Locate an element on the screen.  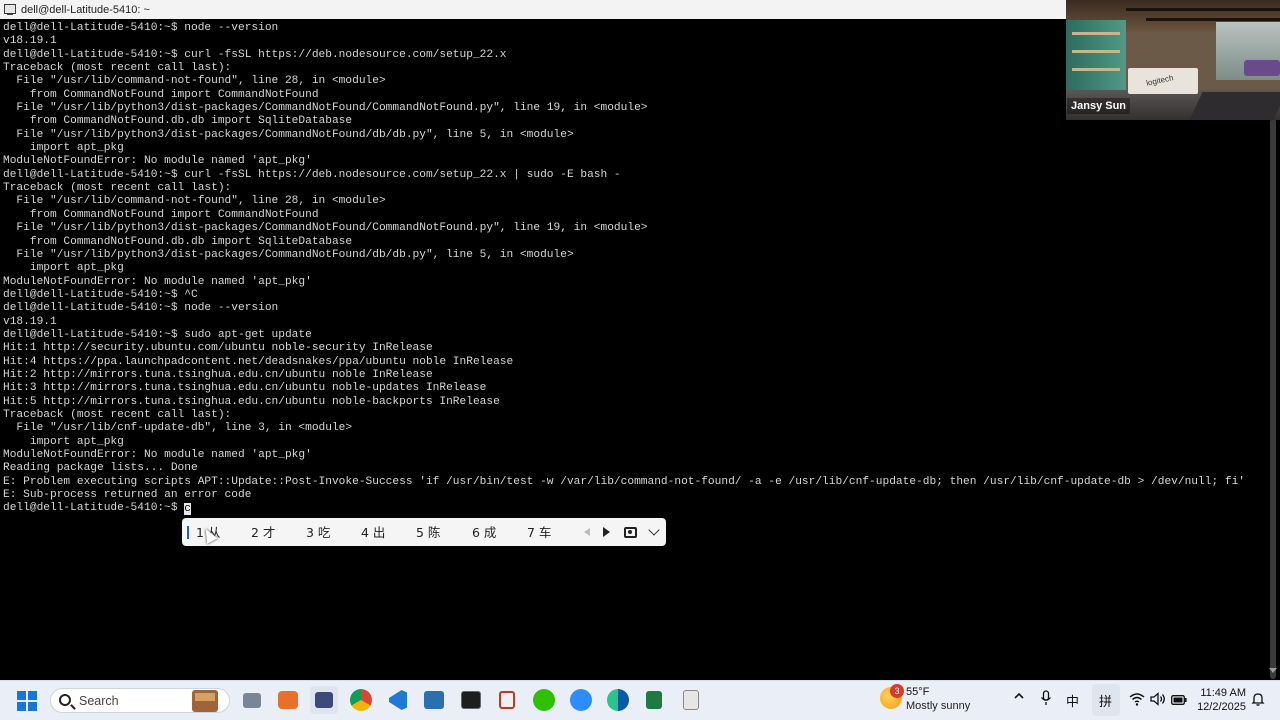
ime-mode-indicator: 拼 is located at coordinates (1105, 700).